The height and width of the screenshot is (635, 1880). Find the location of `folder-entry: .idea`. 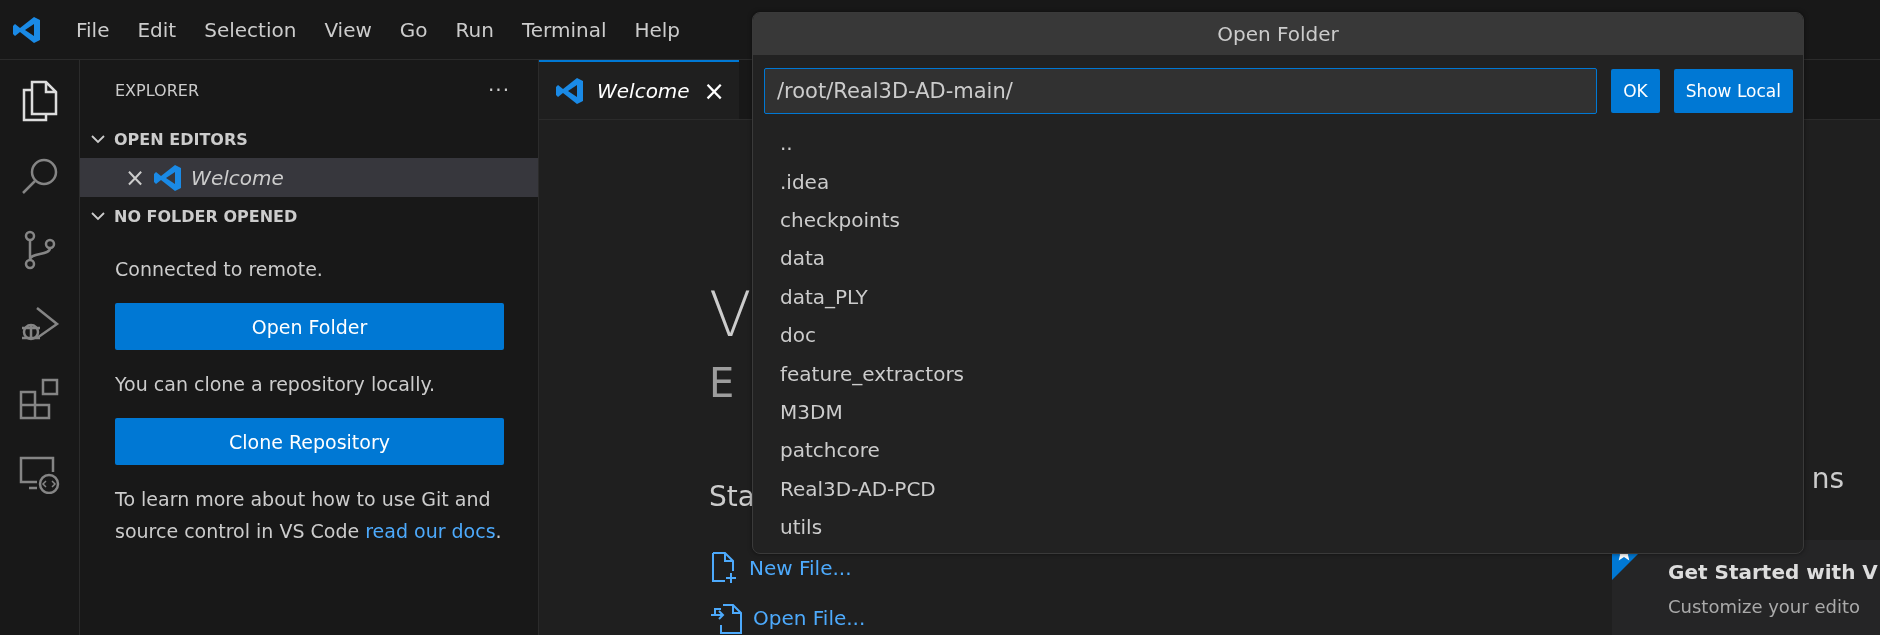

folder-entry: .idea is located at coordinates (1291, 181).